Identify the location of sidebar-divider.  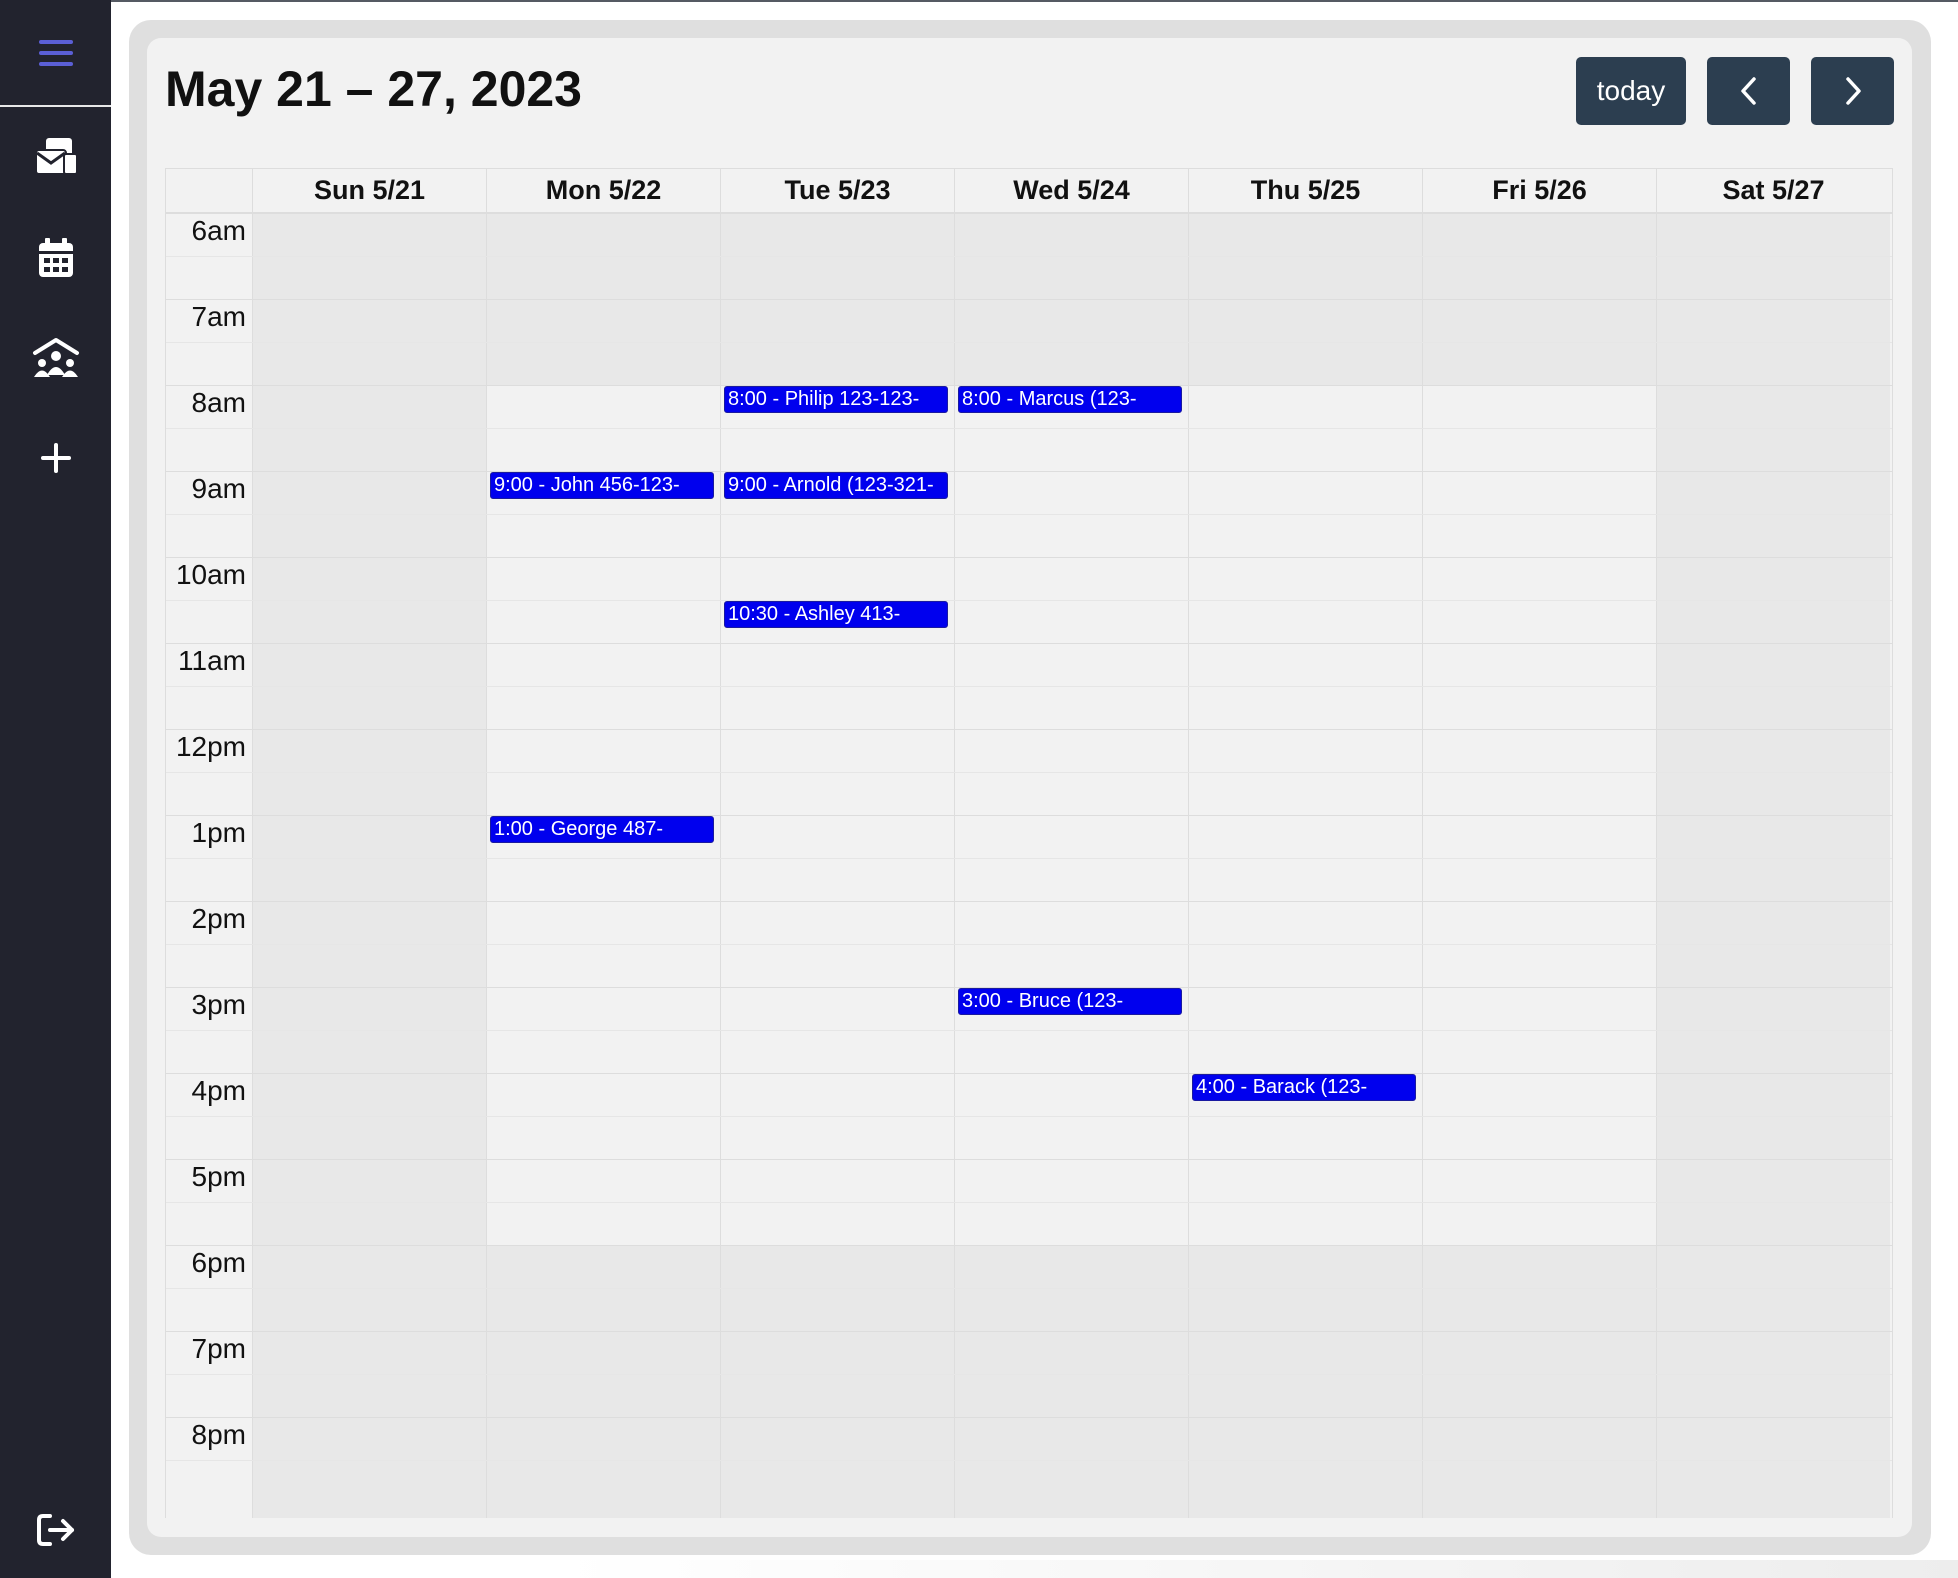
(55, 106).